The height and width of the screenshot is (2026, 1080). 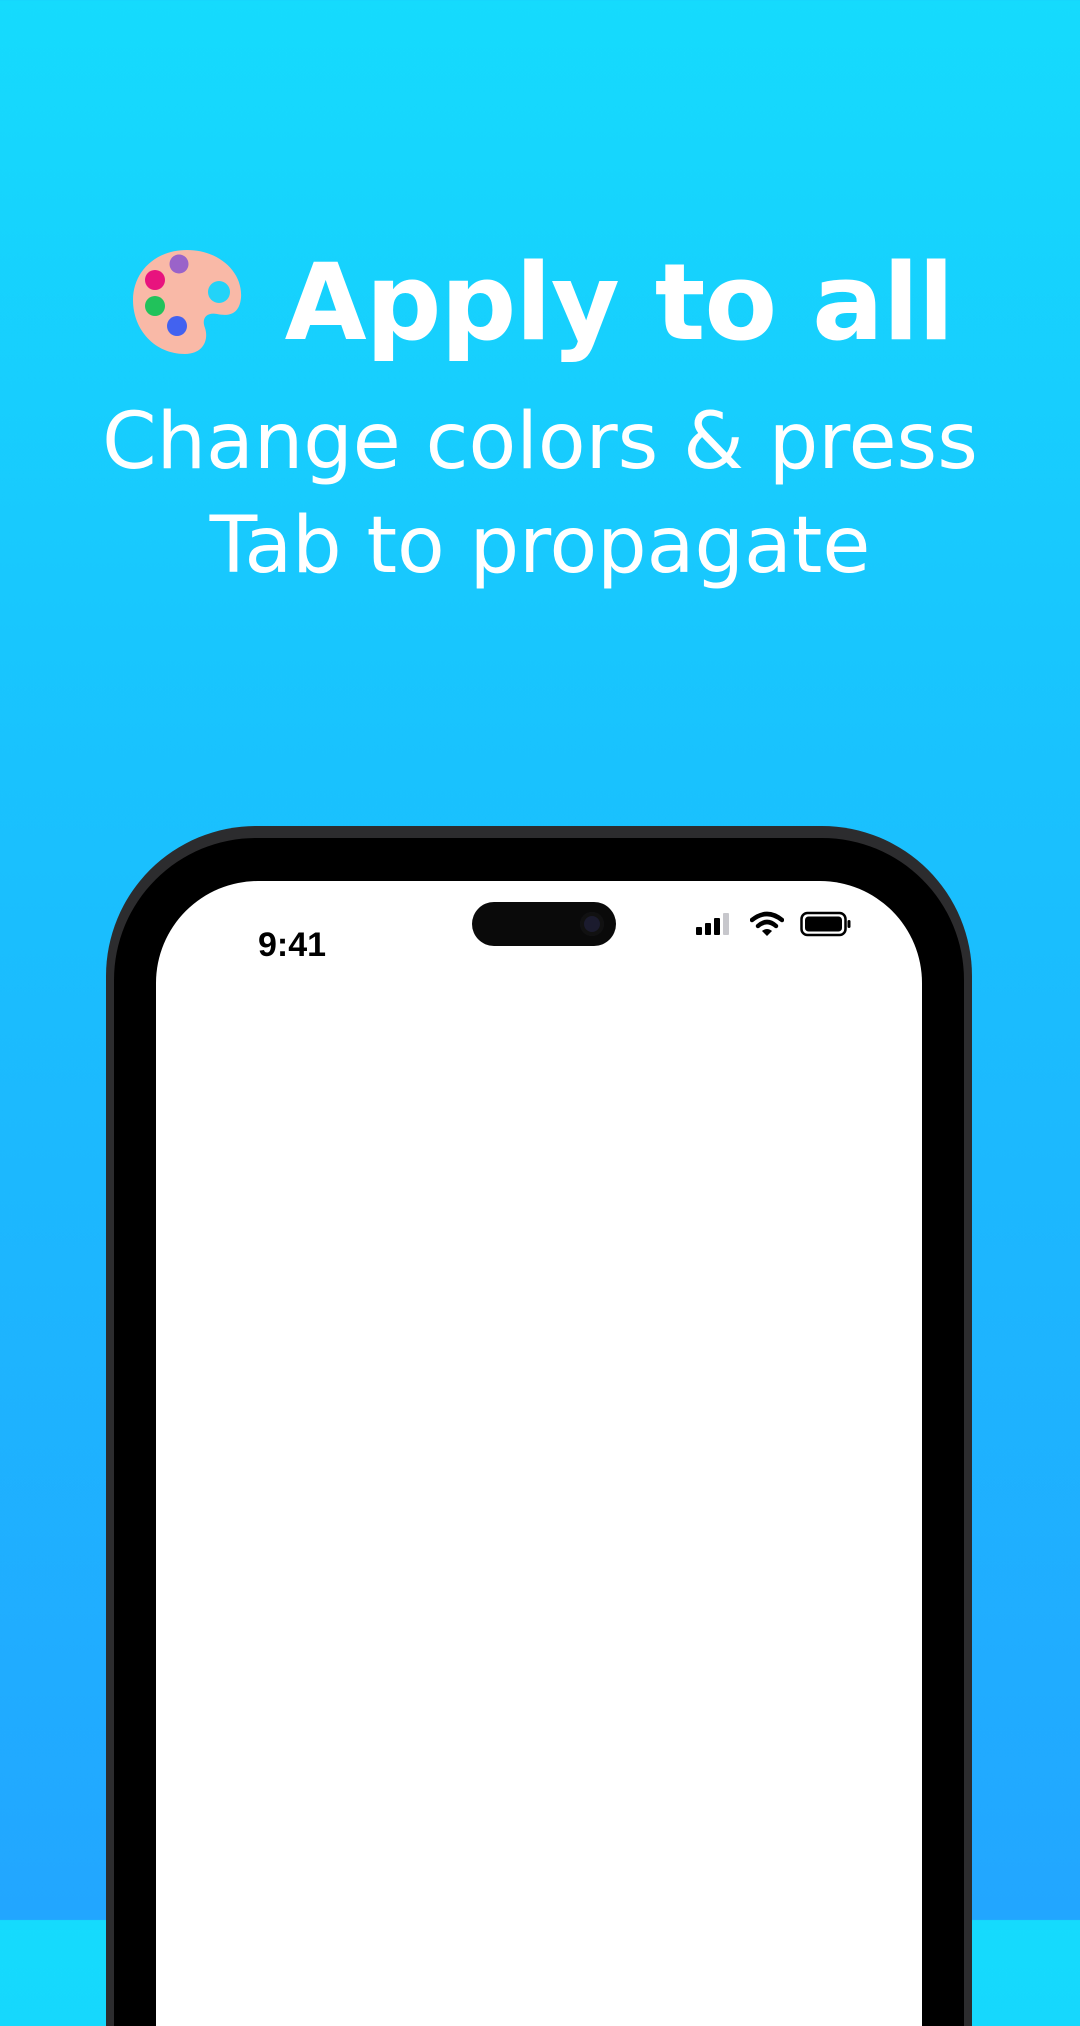 I want to click on status-time: 9:41, so click(x=292, y=945).